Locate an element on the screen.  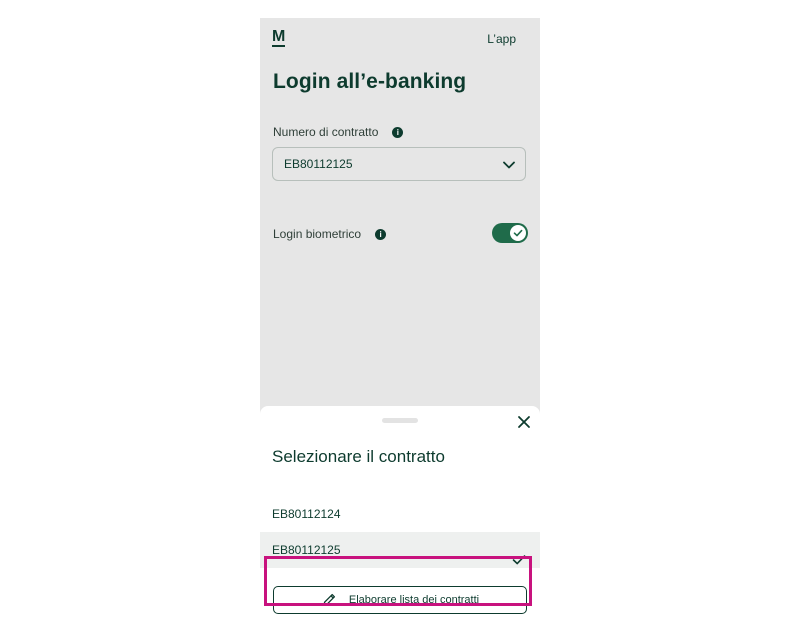
sheet-drag-handle is located at coordinates (400, 420).